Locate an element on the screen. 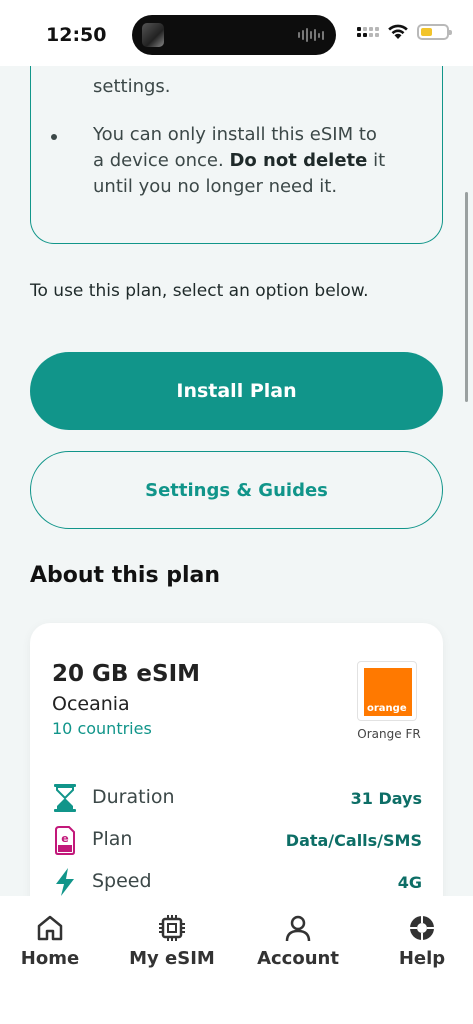 This screenshot has width=473, height=1024. detail-row-speed: Speed 4G is located at coordinates (237, 881).